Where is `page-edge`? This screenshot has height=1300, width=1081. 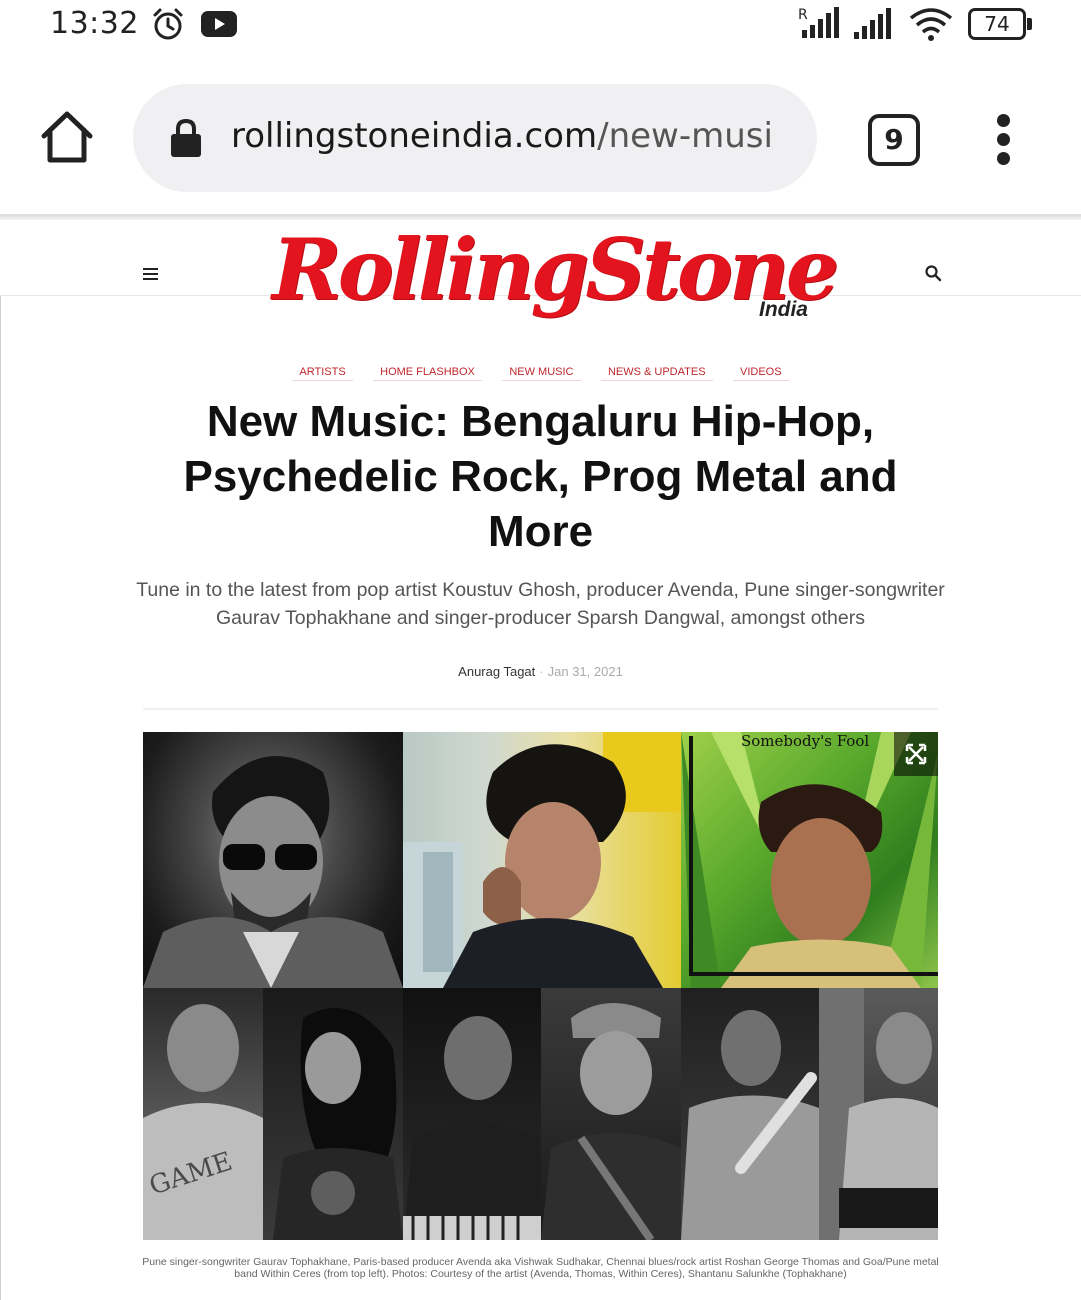
page-edge is located at coordinates (0, 798).